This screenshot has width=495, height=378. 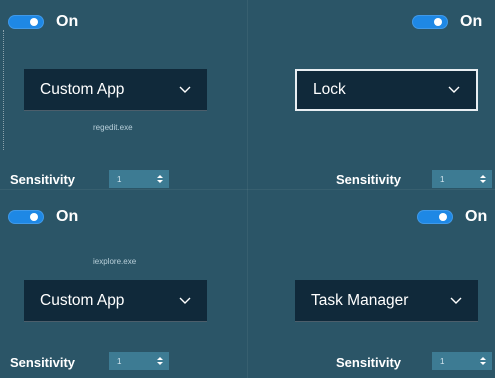 What do you see at coordinates (329, 89) in the screenshot?
I see `dropdown-value: Lock` at bounding box center [329, 89].